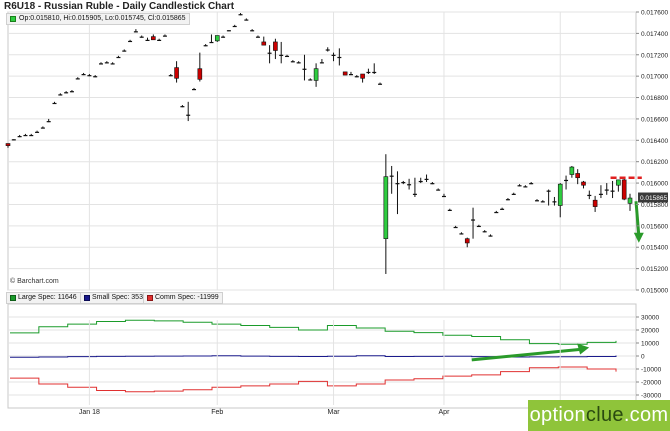  What do you see at coordinates (654, 291) in the screenshot?
I see `price-tick-label: 0.015000` at bounding box center [654, 291].